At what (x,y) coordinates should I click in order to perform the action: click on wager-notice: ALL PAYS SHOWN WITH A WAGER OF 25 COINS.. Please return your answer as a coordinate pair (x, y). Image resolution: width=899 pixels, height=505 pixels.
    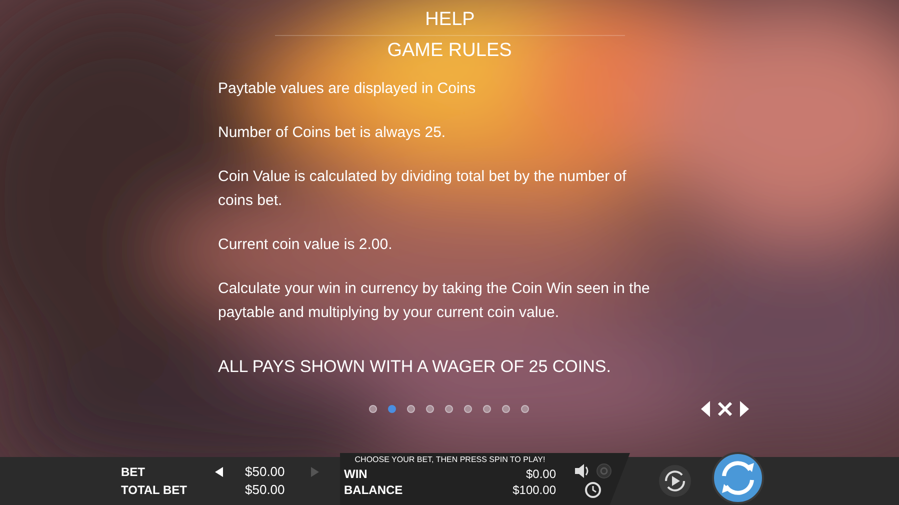
    Looking at the image, I should click on (415, 367).